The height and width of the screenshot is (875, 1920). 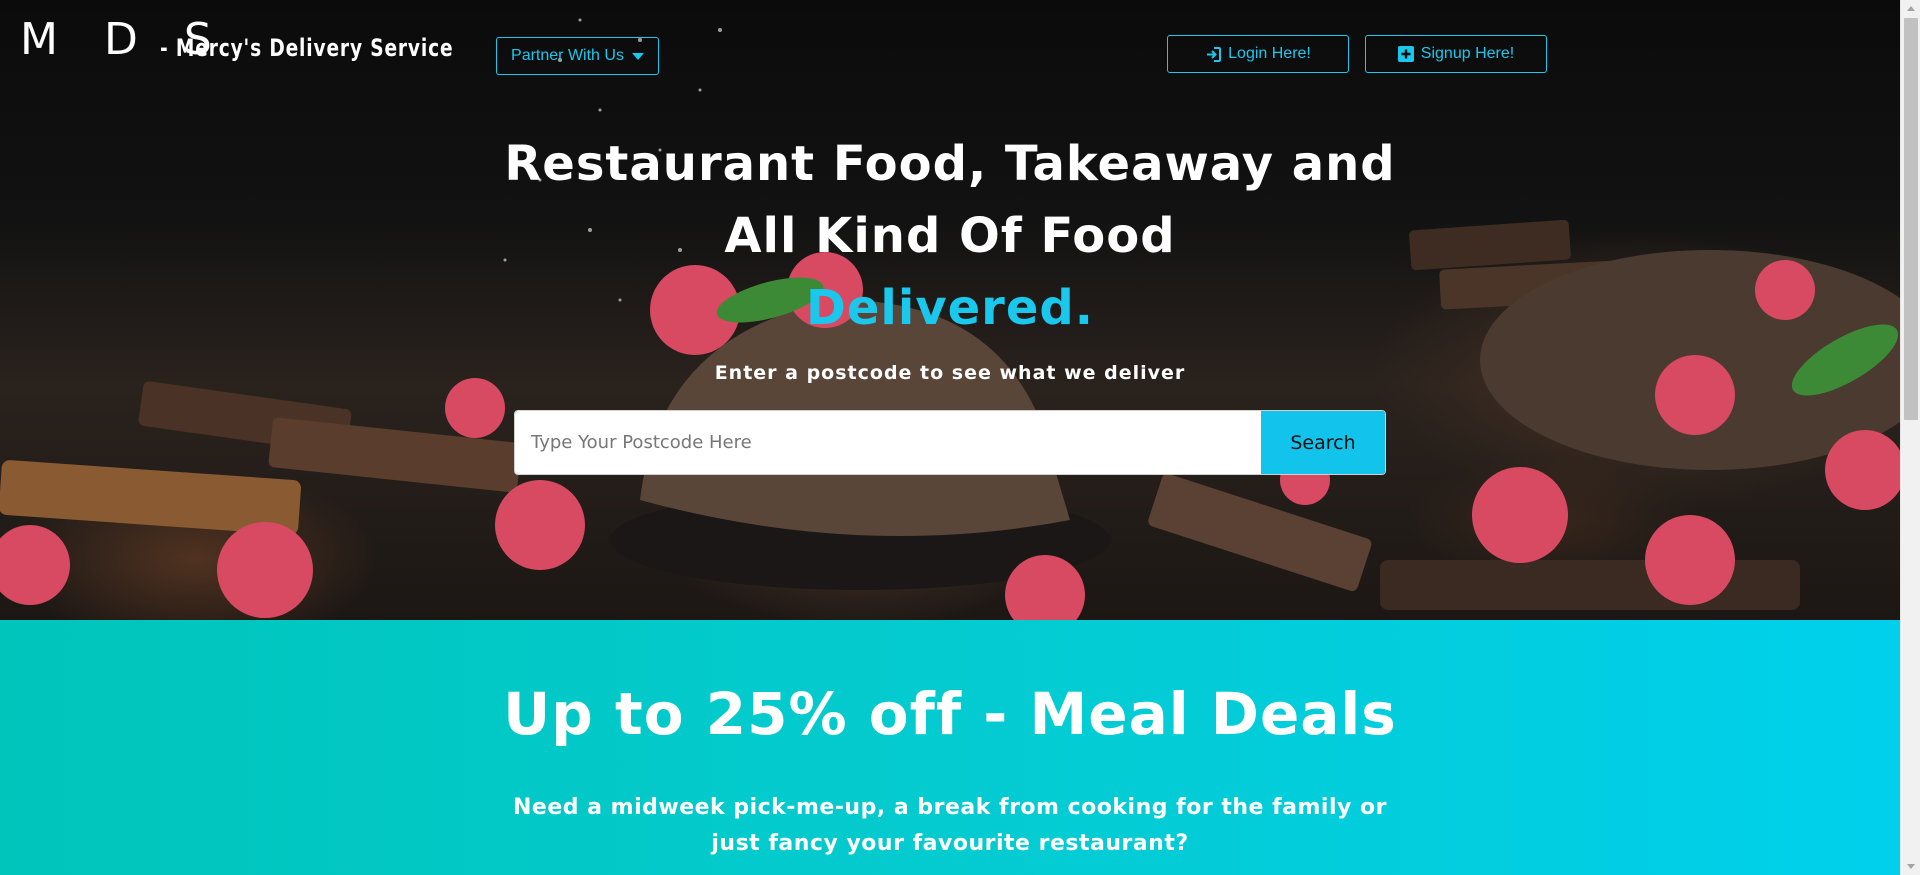 What do you see at coordinates (637, 56) in the screenshot?
I see `caret-down-icon` at bounding box center [637, 56].